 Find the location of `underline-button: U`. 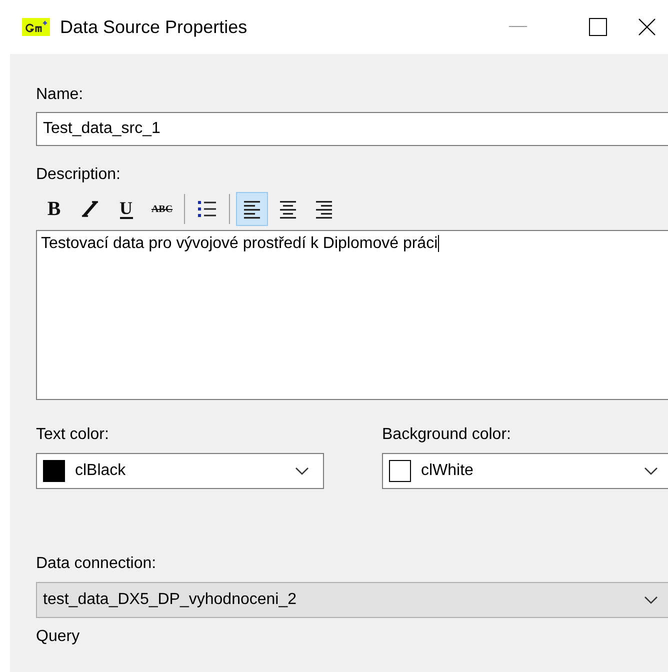

underline-button: U is located at coordinates (126, 209).